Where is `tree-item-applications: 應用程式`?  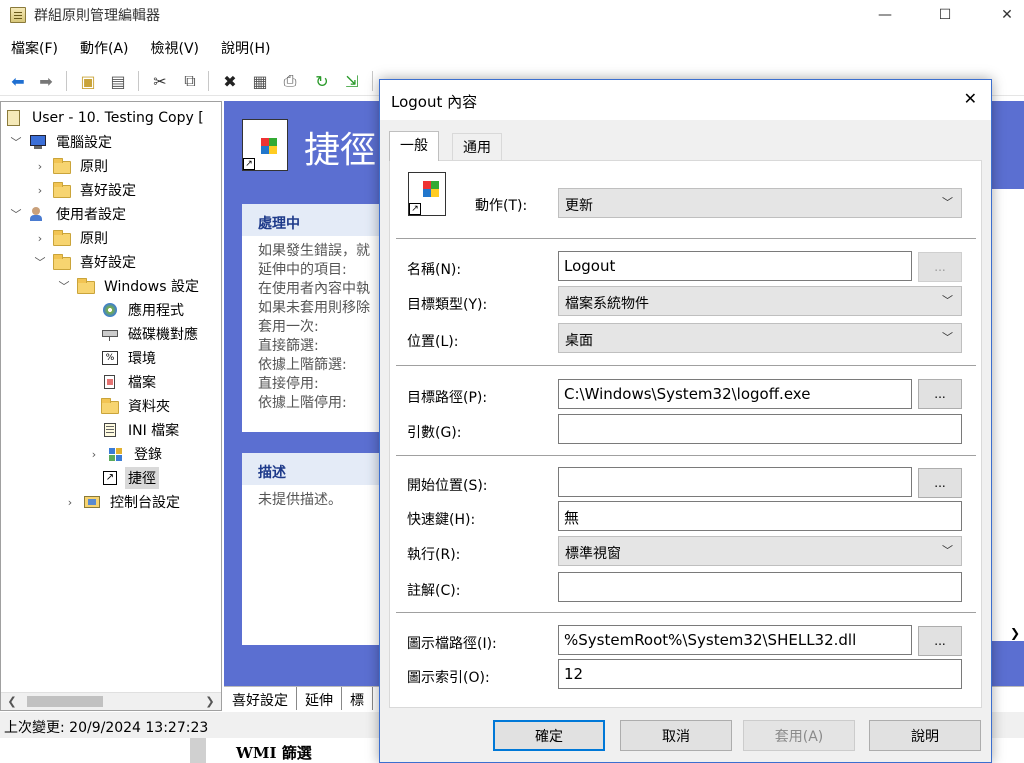 tree-item-applications: 應用程式 is located at coordinates (144, 310).